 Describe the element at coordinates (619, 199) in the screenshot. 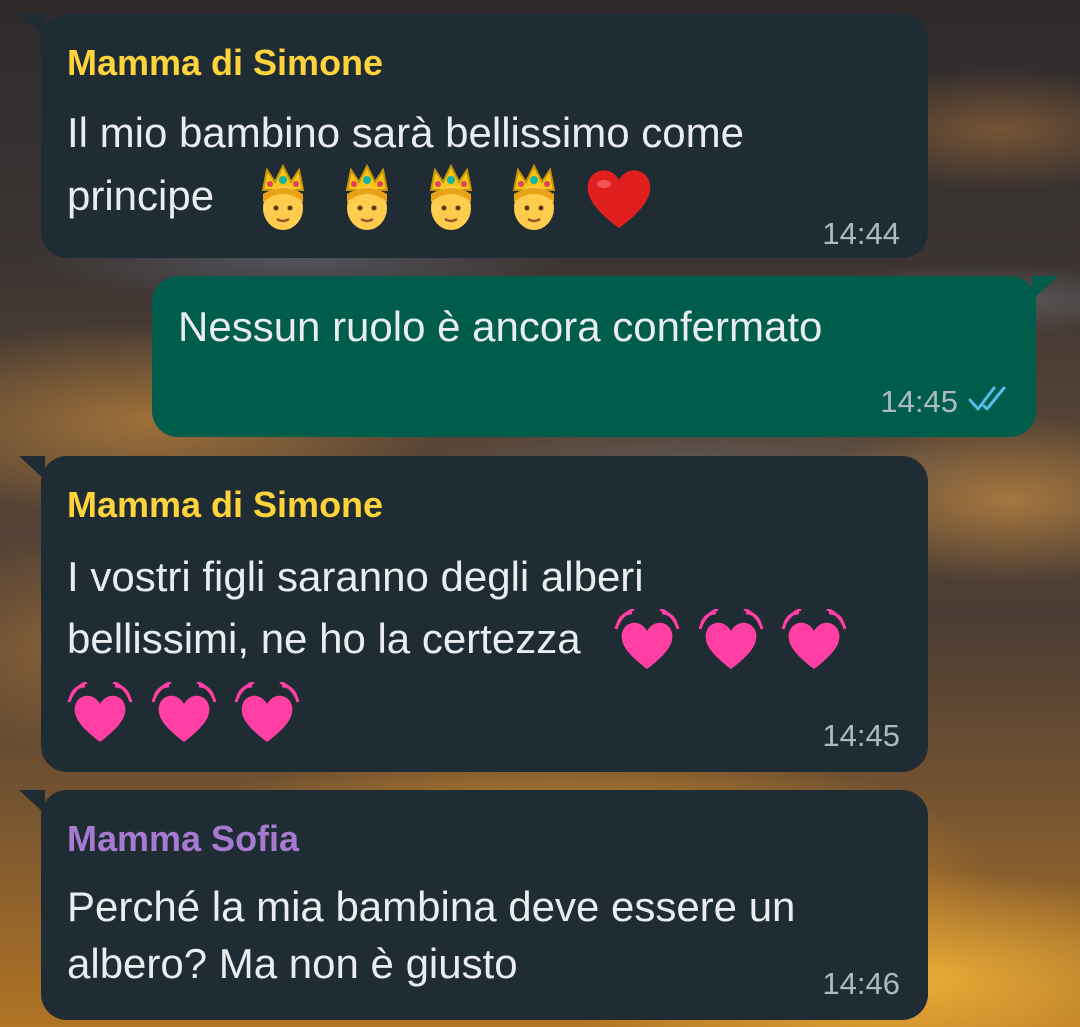

I see `red-heart-emoji-icon` at that location.